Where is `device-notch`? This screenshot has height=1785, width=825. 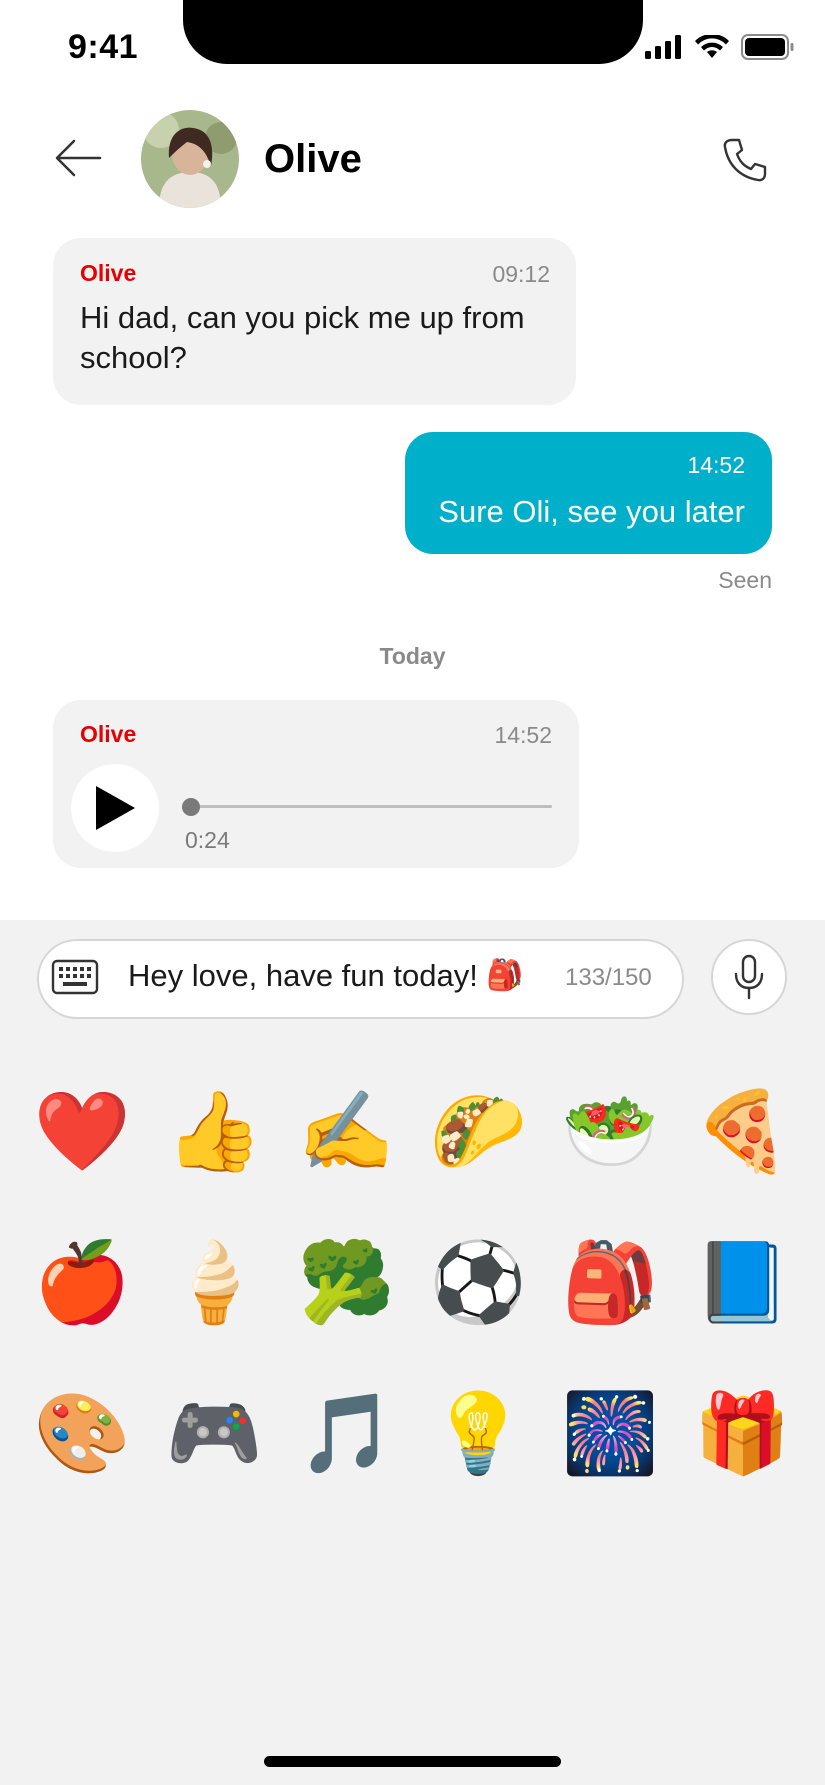 device-notch is located at coordinates (413, 32).